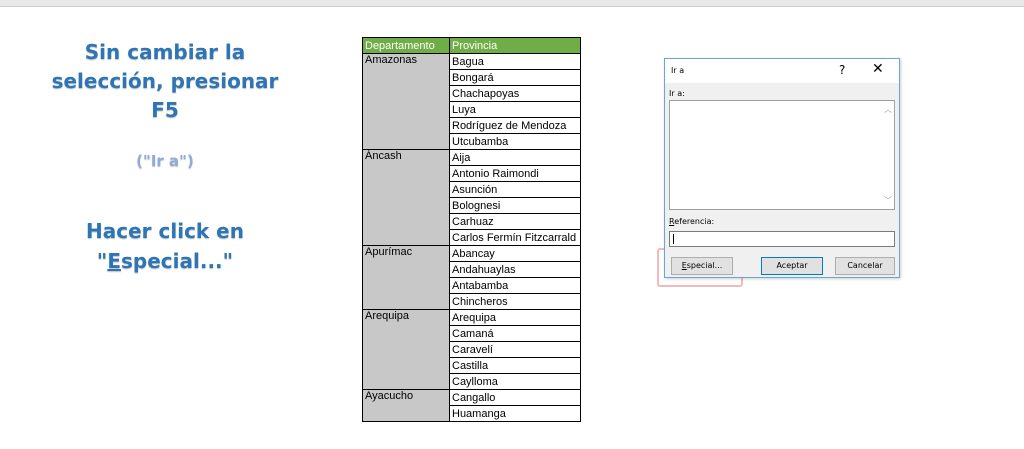 The image size is (1024, 449). What do you see at coordinates (515, 205) in the screenshot?
I see `provincia-cell: Bolognesi` at bounding box center [515, 205].